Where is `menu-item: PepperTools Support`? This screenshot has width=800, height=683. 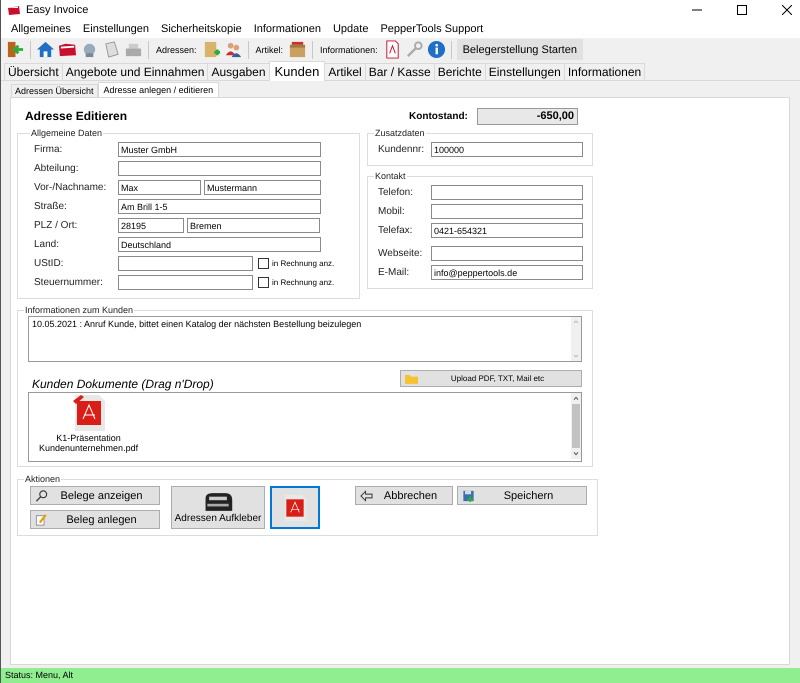
menu-item: PepperTools Support is located at coordinates (432, 29).